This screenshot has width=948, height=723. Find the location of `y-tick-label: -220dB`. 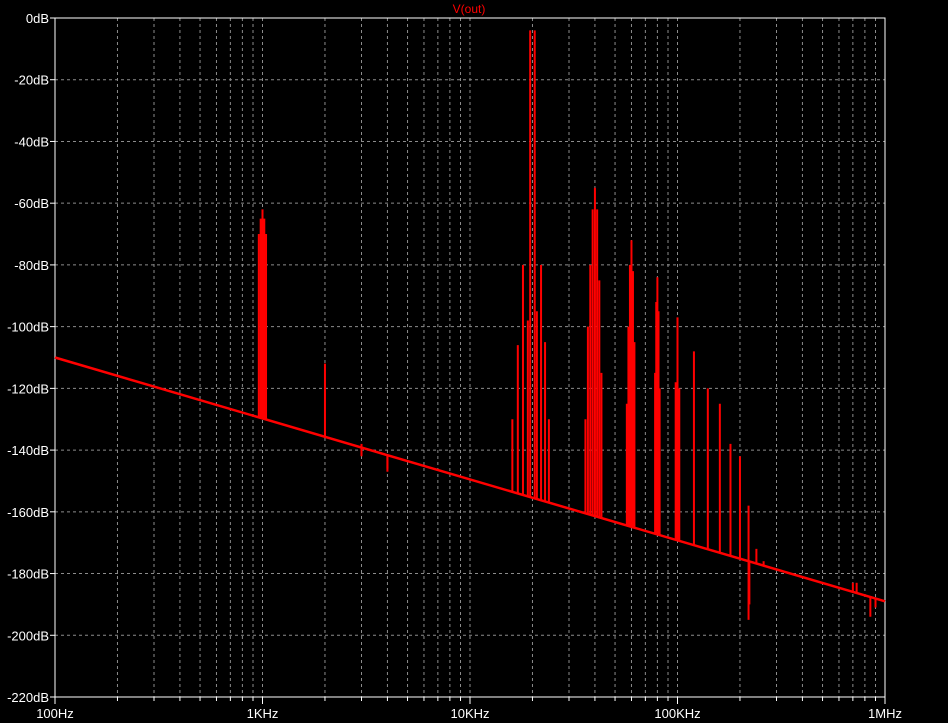

y-tick-label: -220dB is located at coordinates (28, 697).